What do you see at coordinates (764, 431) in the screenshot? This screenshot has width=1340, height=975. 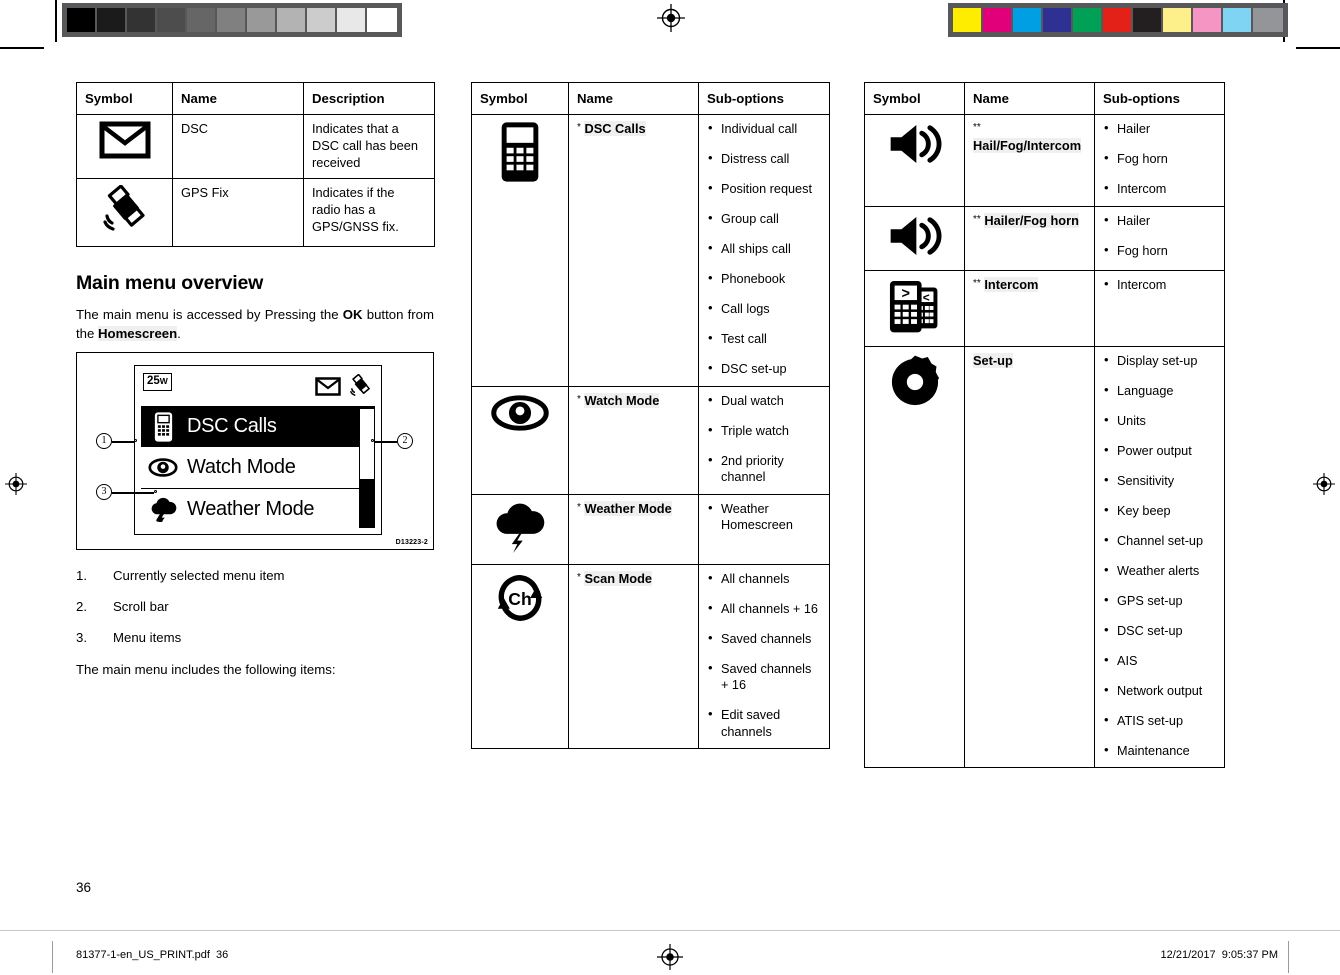 I see `list-item: Triple watch` at bounding box center [764, 431].